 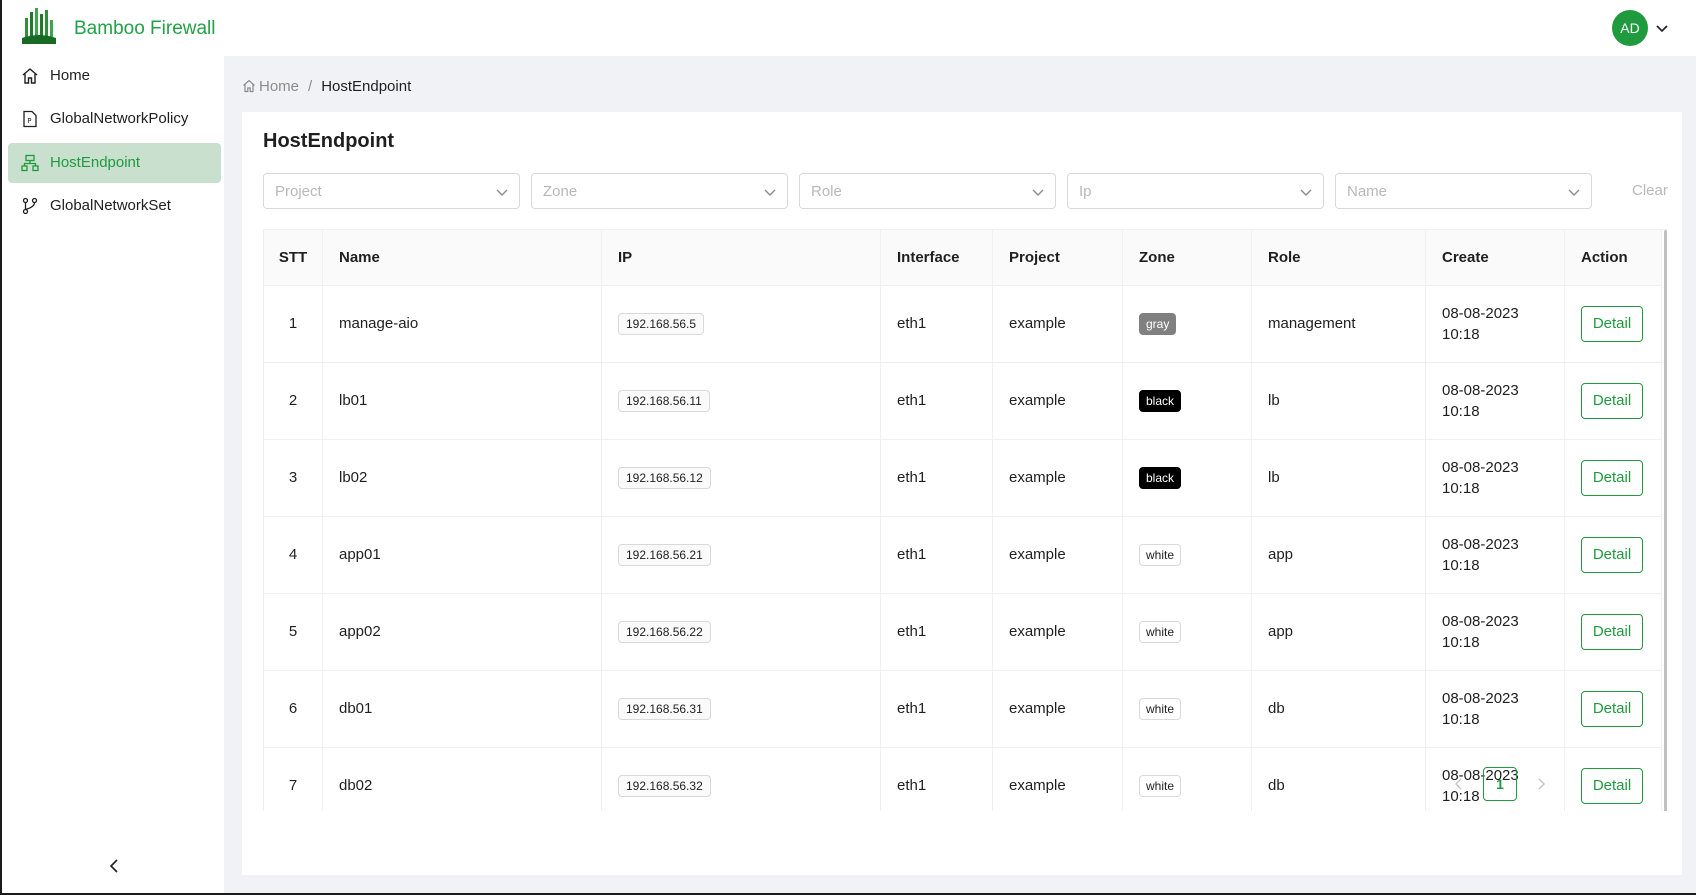 I want to click on ip-tag: 192.168.56.5, so click(x=661, y=323).